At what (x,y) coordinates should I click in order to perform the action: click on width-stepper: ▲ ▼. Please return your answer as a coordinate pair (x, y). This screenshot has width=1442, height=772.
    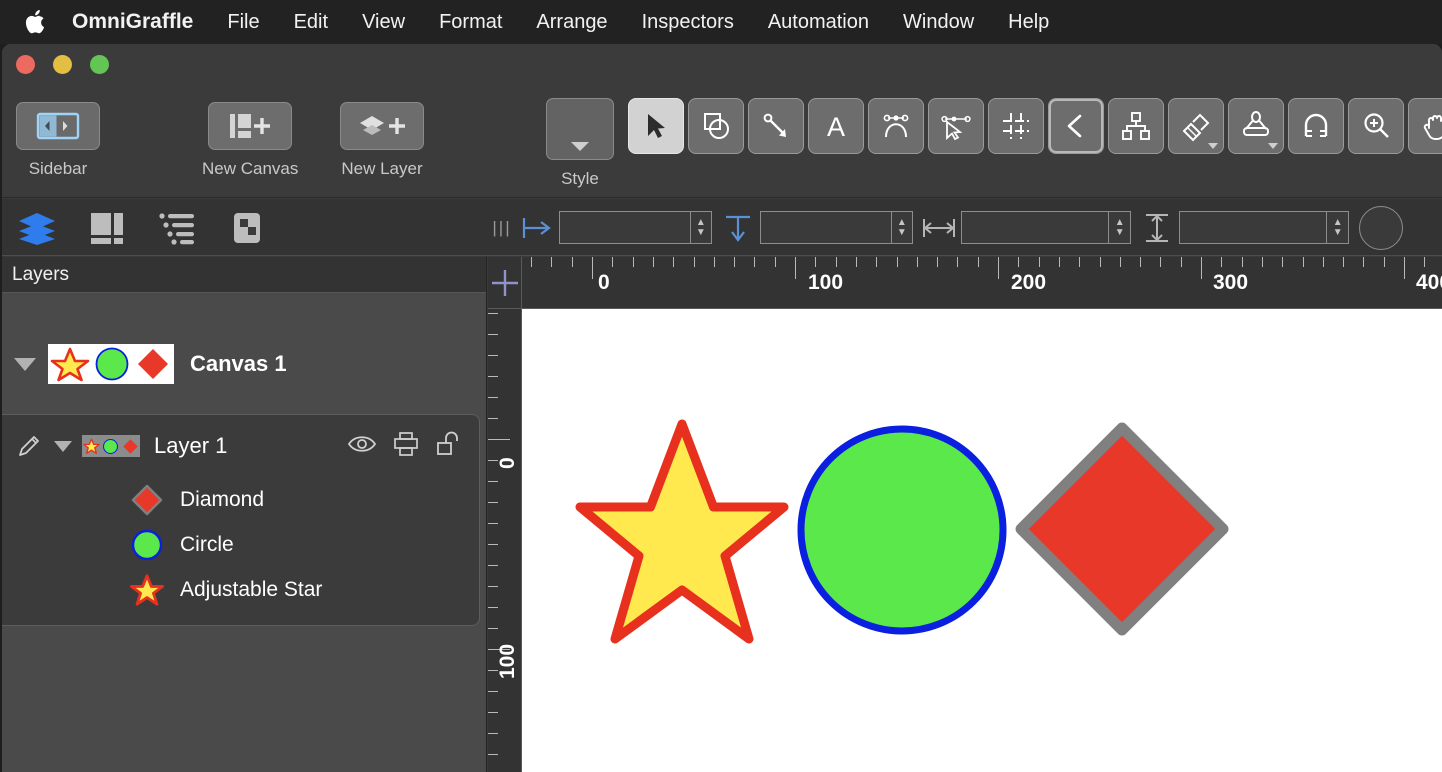
    Looking at the image, I should click on (1119, 227).